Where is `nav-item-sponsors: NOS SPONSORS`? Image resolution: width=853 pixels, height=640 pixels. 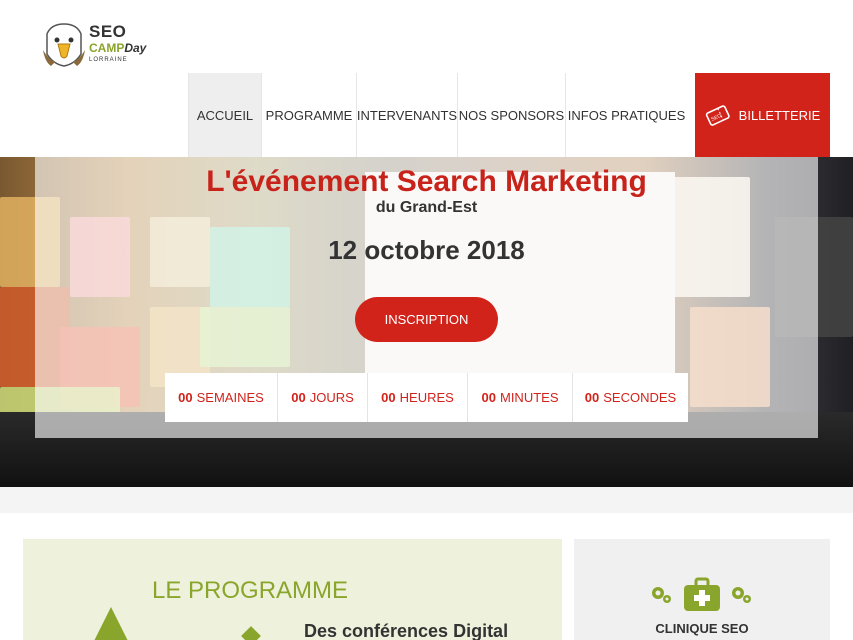
nav-item-sponsors: NOS SPONSORS is located at coordinates (511, 115).